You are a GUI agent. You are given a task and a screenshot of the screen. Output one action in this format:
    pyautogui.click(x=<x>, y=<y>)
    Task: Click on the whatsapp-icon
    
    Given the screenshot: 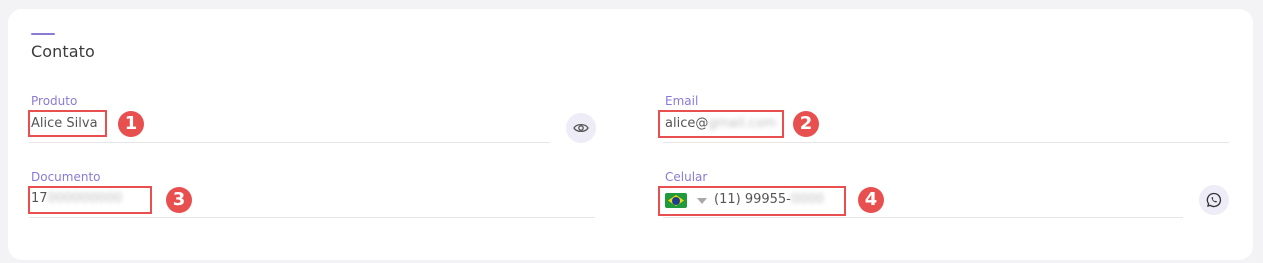 What is the action you would take?
    pyautogui.click(x=1214, y=200)
    